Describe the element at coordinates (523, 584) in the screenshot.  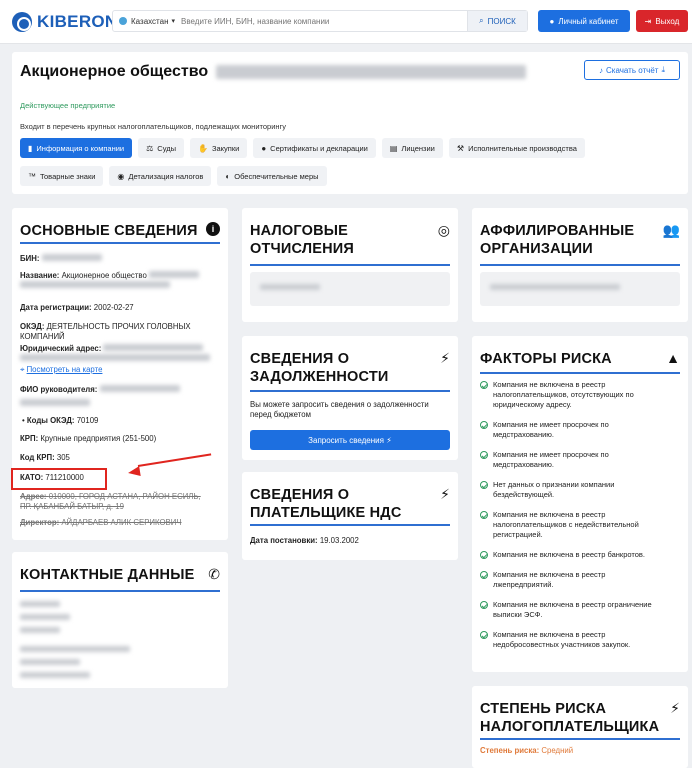
I see `risk-item-line: лжепредприятий.` at that location.